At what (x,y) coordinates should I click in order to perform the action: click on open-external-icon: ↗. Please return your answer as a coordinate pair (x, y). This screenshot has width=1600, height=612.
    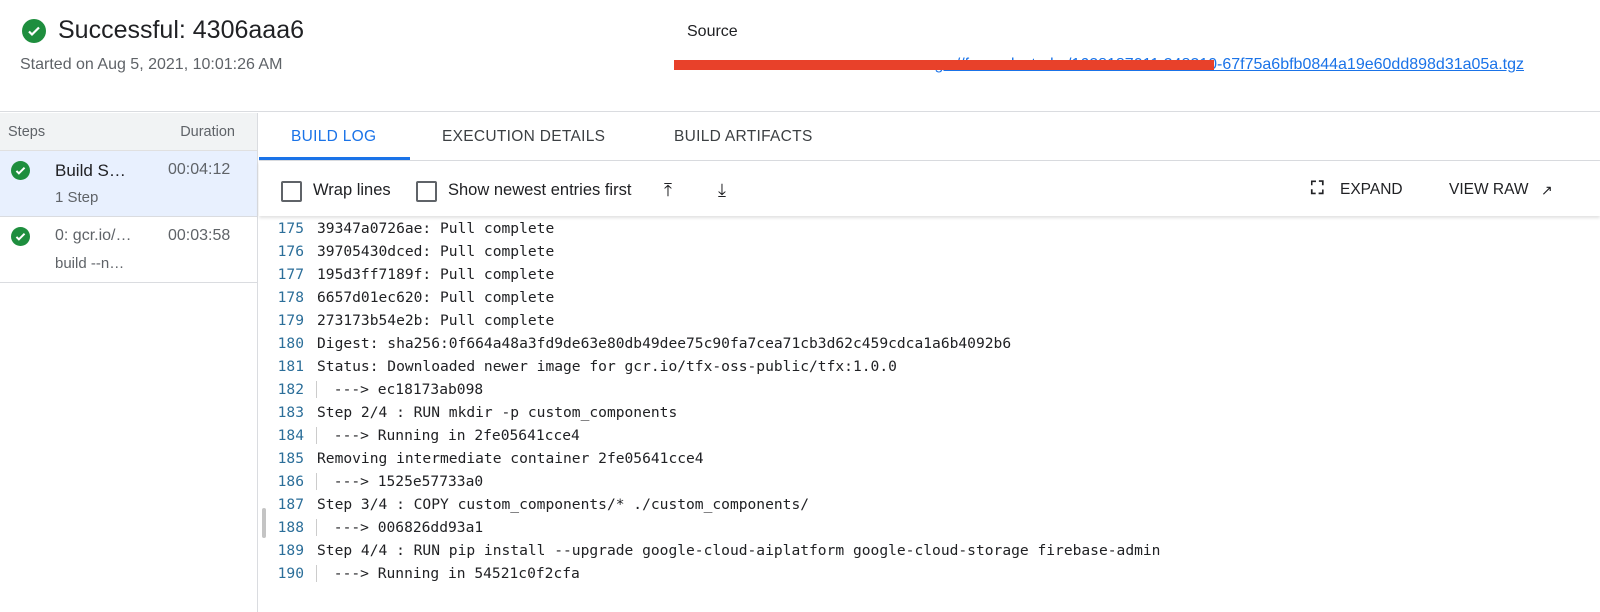
    Looking at the image, I should click on (1547, 190).